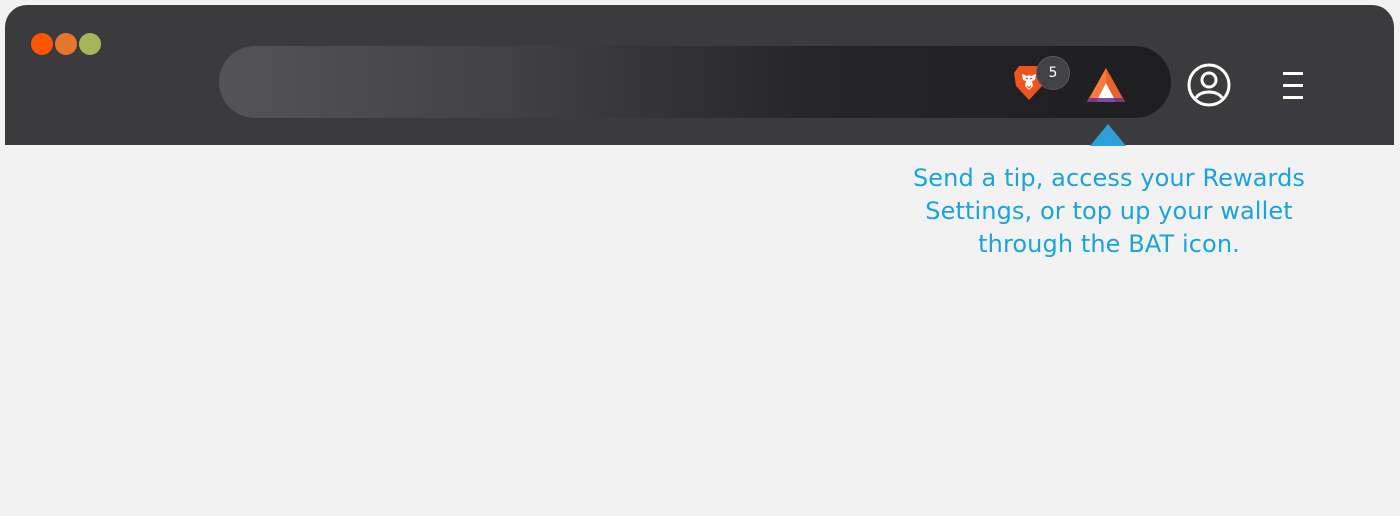 Image resolution: width=1400 pixels, height=516 pixels. Describe the element at coordinates (1106, 85) in the screenshot. I see `bat-triangle-icon` at that location.